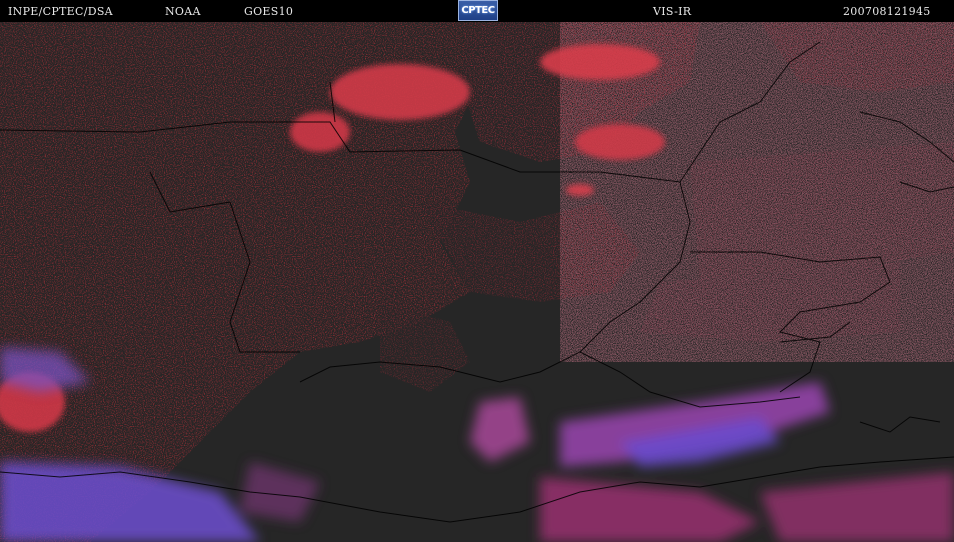  What do you see at coordinates (183, 11) in the screenshot?
I see `operator-label: NOAA` at bounding box center [183, 11].